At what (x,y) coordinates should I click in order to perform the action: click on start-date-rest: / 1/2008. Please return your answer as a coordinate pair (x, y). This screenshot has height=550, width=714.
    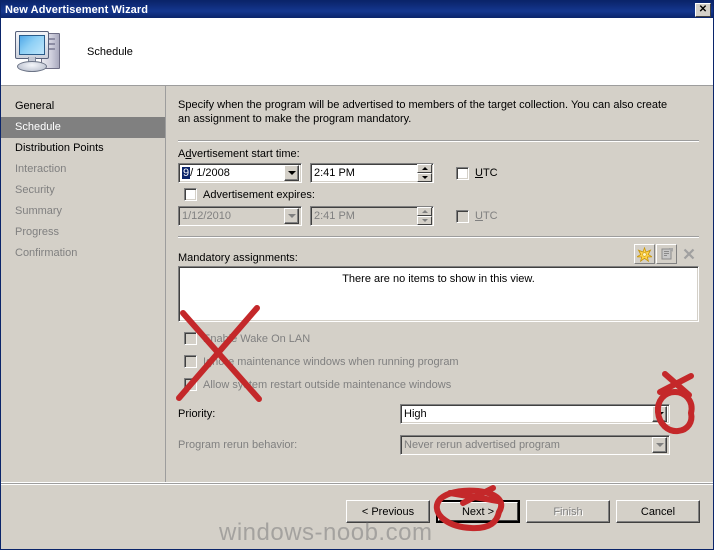
    Looking at the image, I should click on (210, 173).